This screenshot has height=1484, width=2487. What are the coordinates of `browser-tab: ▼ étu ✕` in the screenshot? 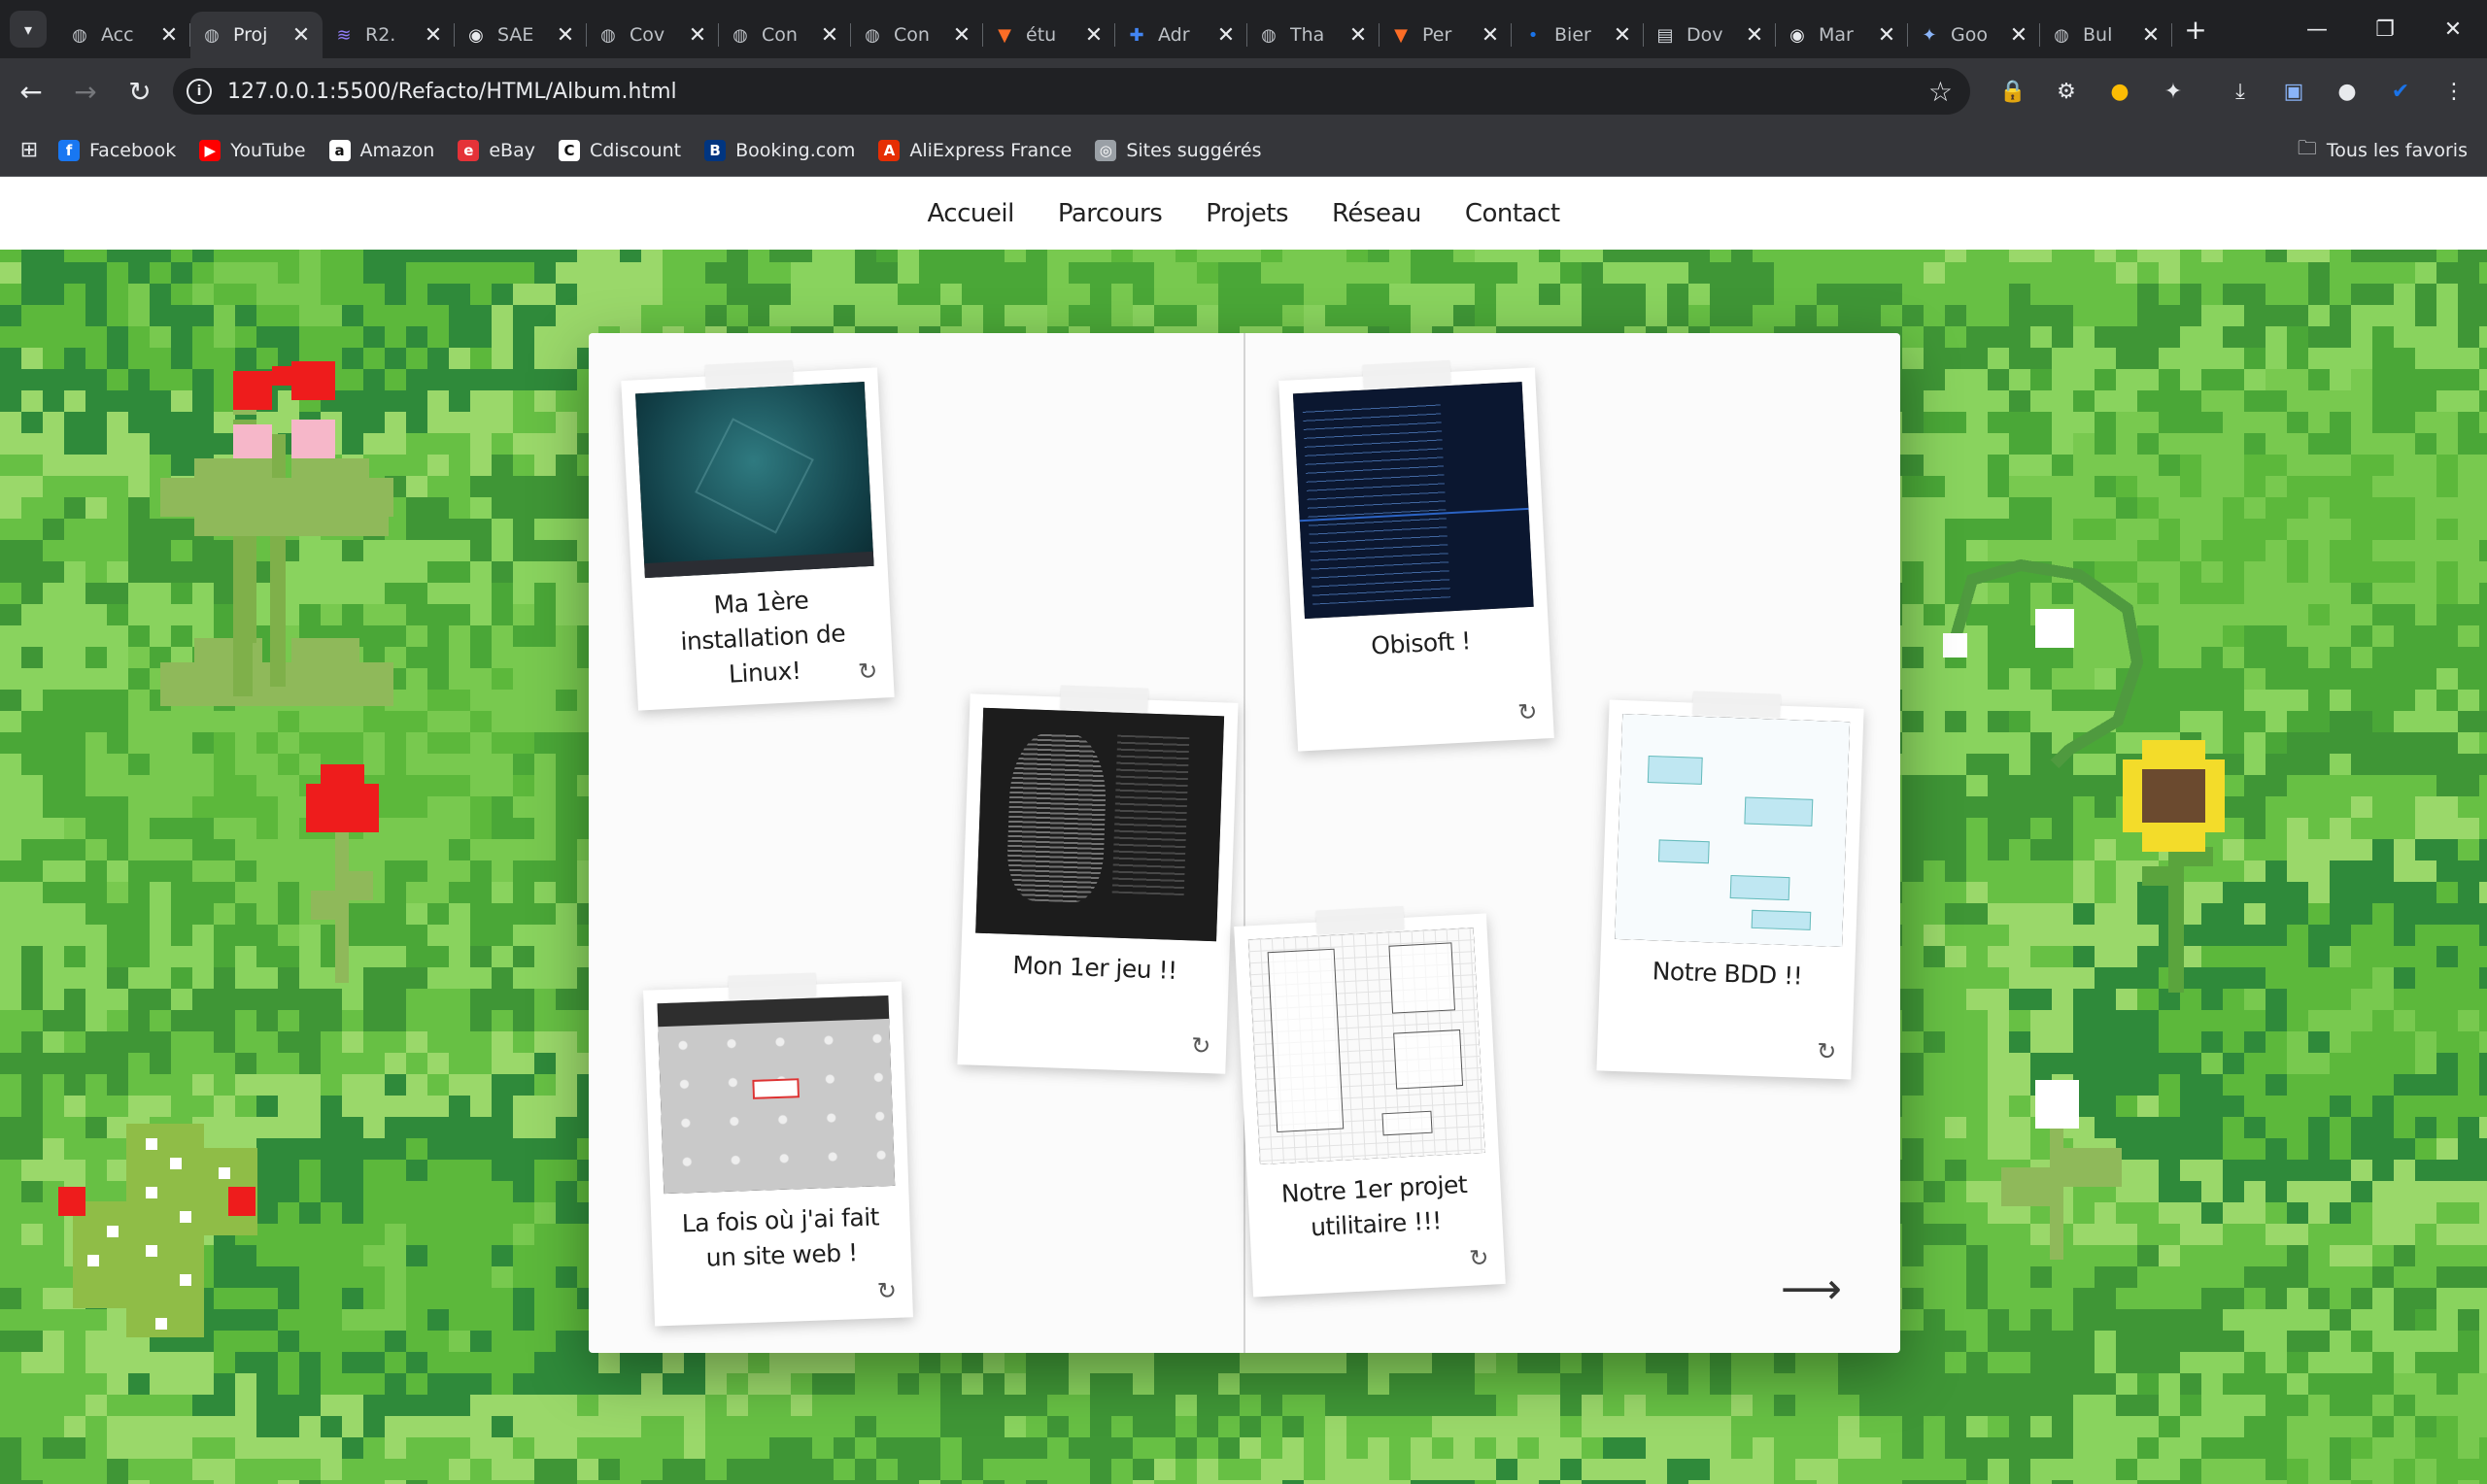 It's located at (1049, 35).